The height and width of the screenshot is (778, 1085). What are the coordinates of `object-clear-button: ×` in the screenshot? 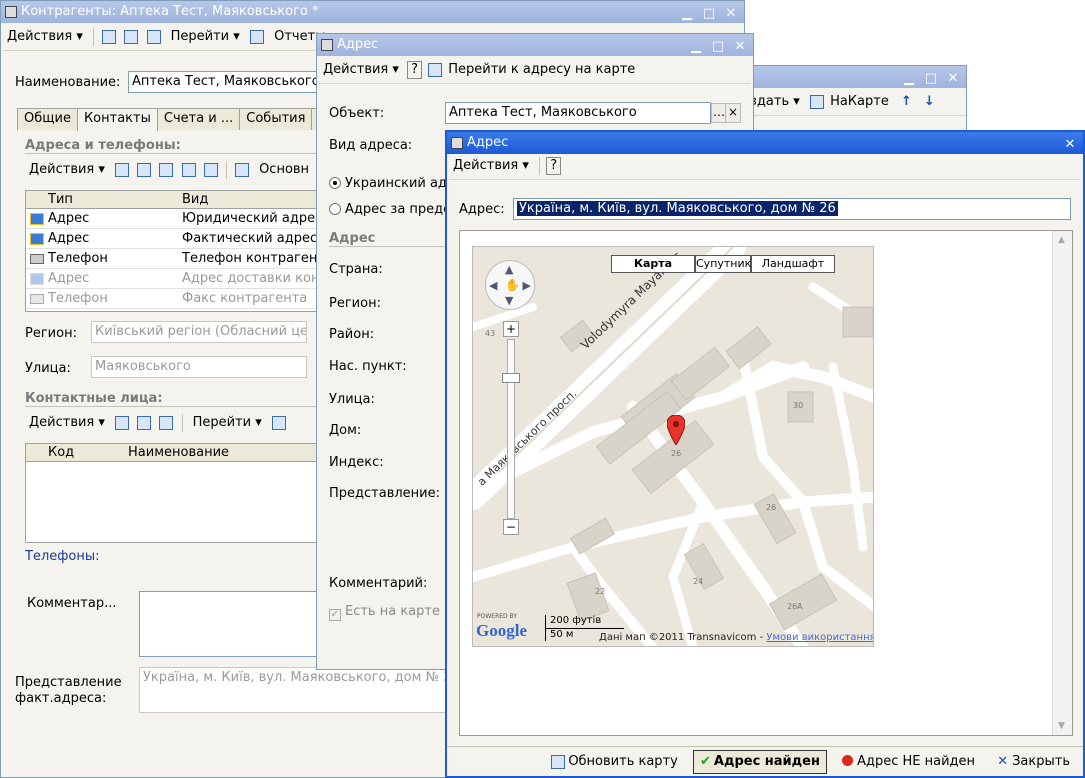 It's located at (733, 113).